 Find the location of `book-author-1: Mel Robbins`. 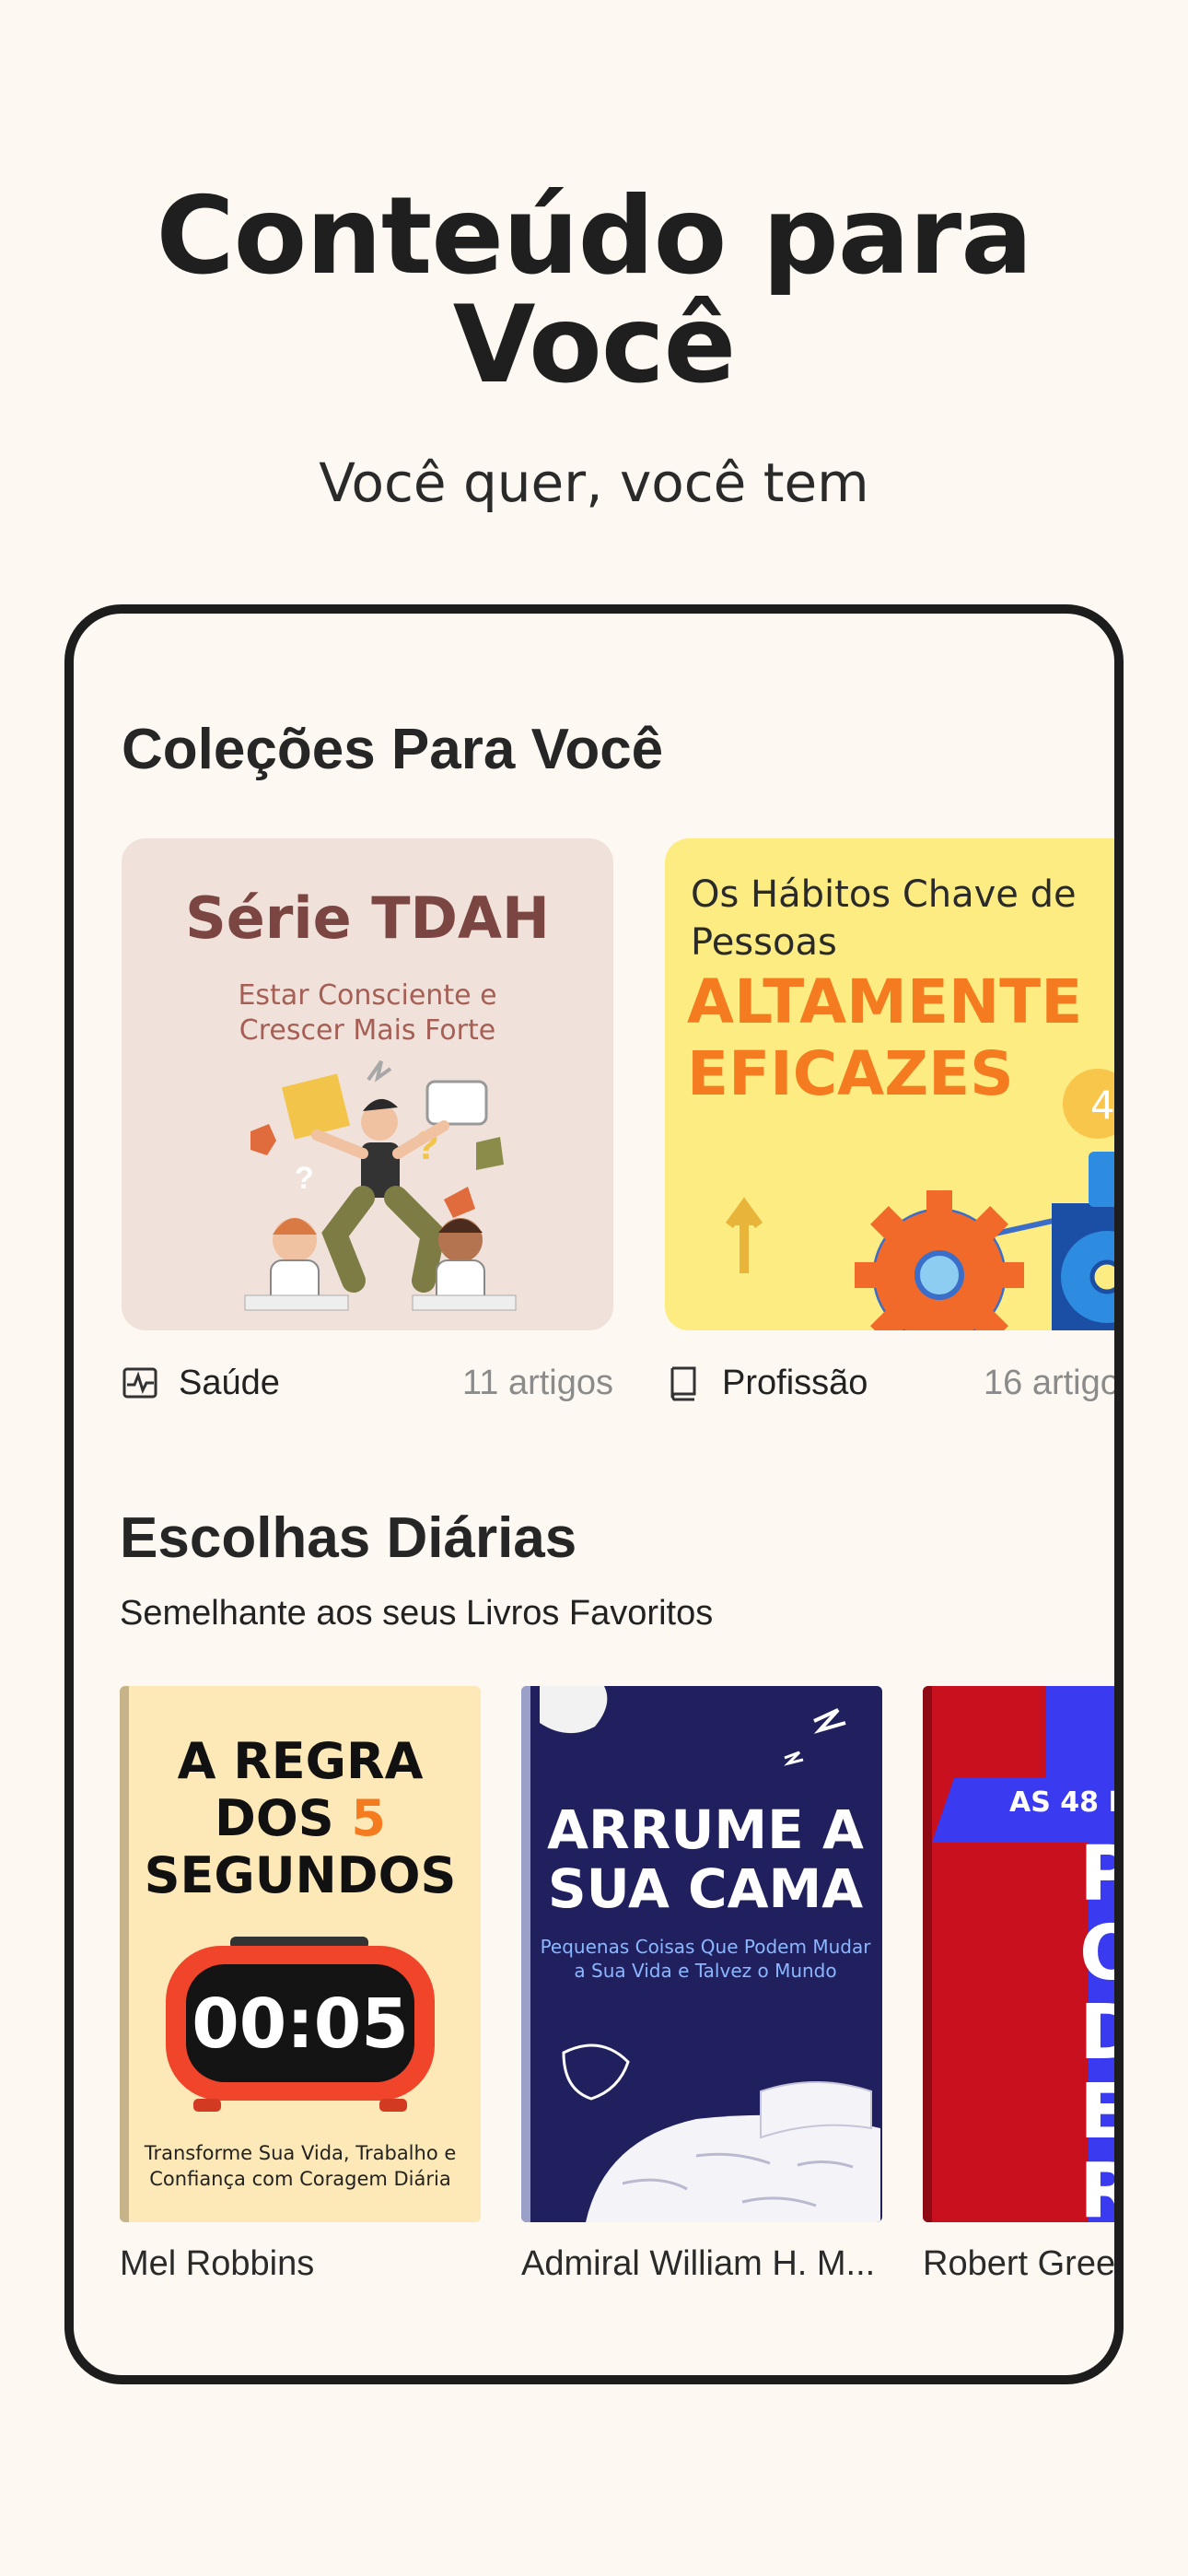

book-author-1: Mel Robbins is located at coordinates (300, 2264).